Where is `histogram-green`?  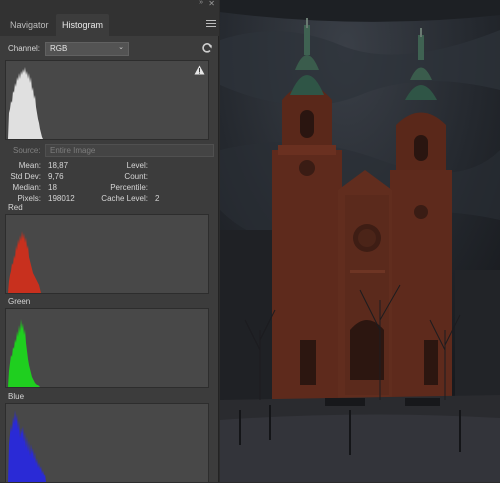 histogram-green is located at coordinates (107, 348).